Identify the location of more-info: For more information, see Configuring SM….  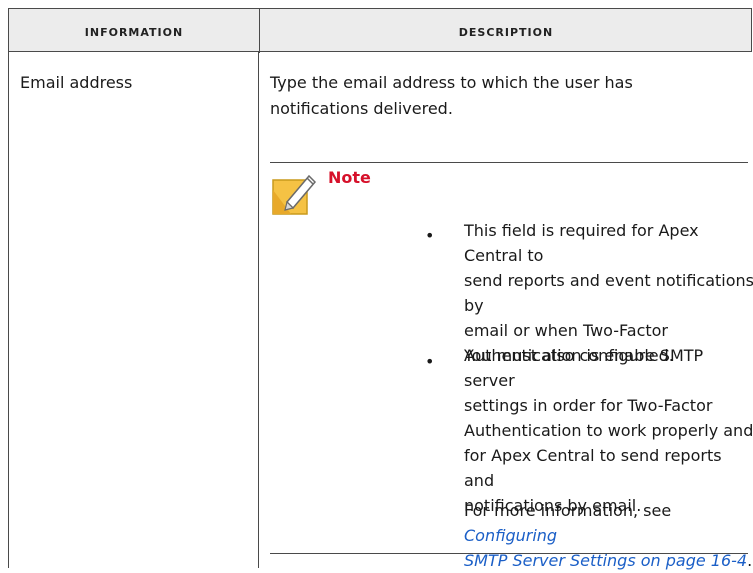
(608, 535).